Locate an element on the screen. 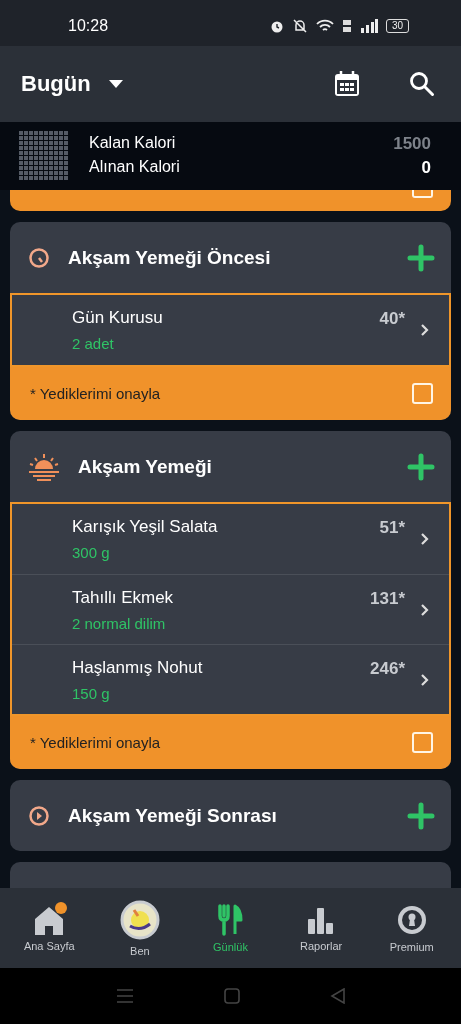  food-amount: 300 g is located at coordinates (91, 552).